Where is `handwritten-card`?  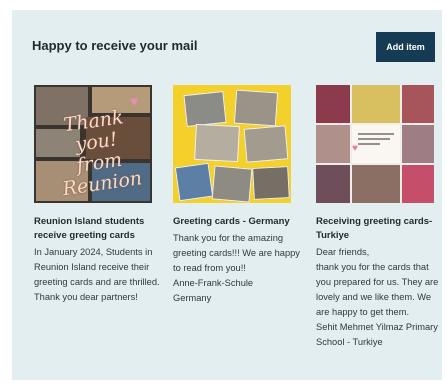
handwritten-card is located at coordinates (376, 144).